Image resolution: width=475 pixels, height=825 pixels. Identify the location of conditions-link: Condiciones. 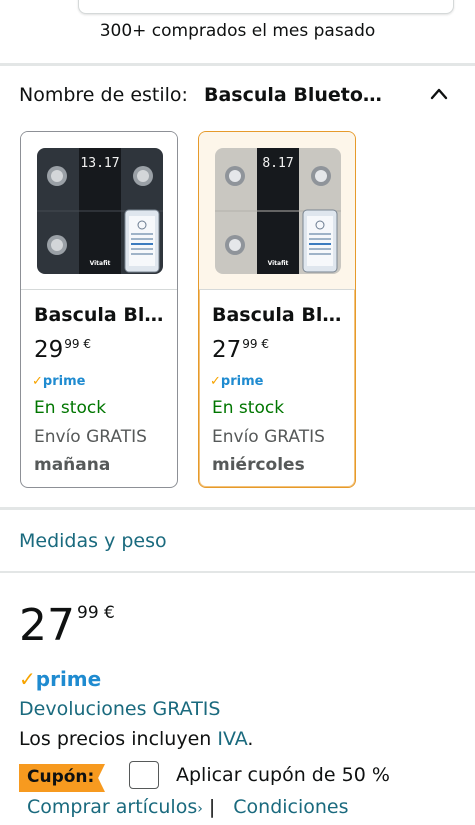
(290, 807).